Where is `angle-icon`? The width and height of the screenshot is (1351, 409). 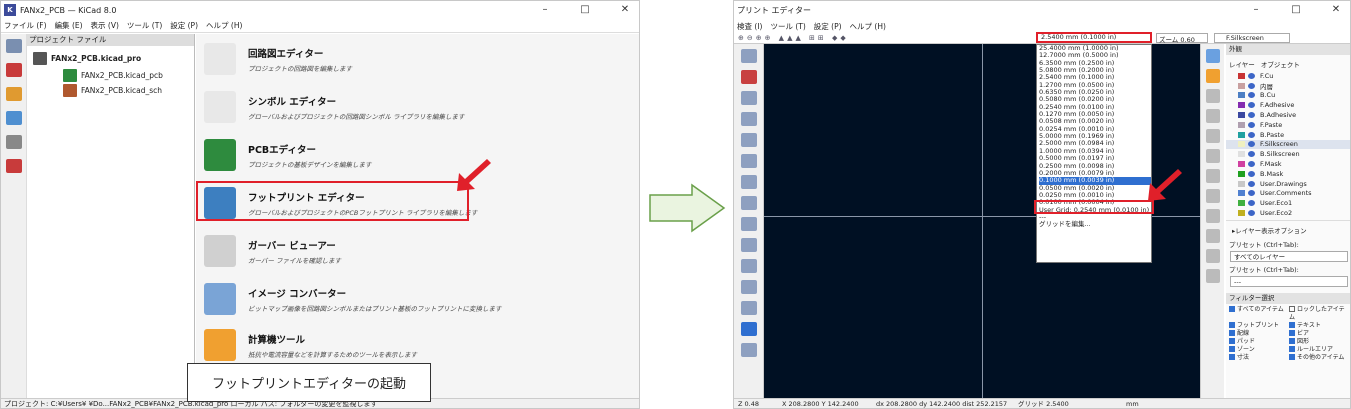 angle-icon is located at coordinates (748, 203).